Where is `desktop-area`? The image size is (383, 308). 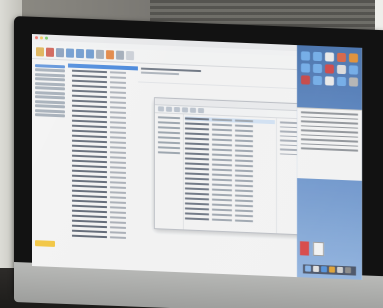
desktop-area is located at coordinates (329, 162).